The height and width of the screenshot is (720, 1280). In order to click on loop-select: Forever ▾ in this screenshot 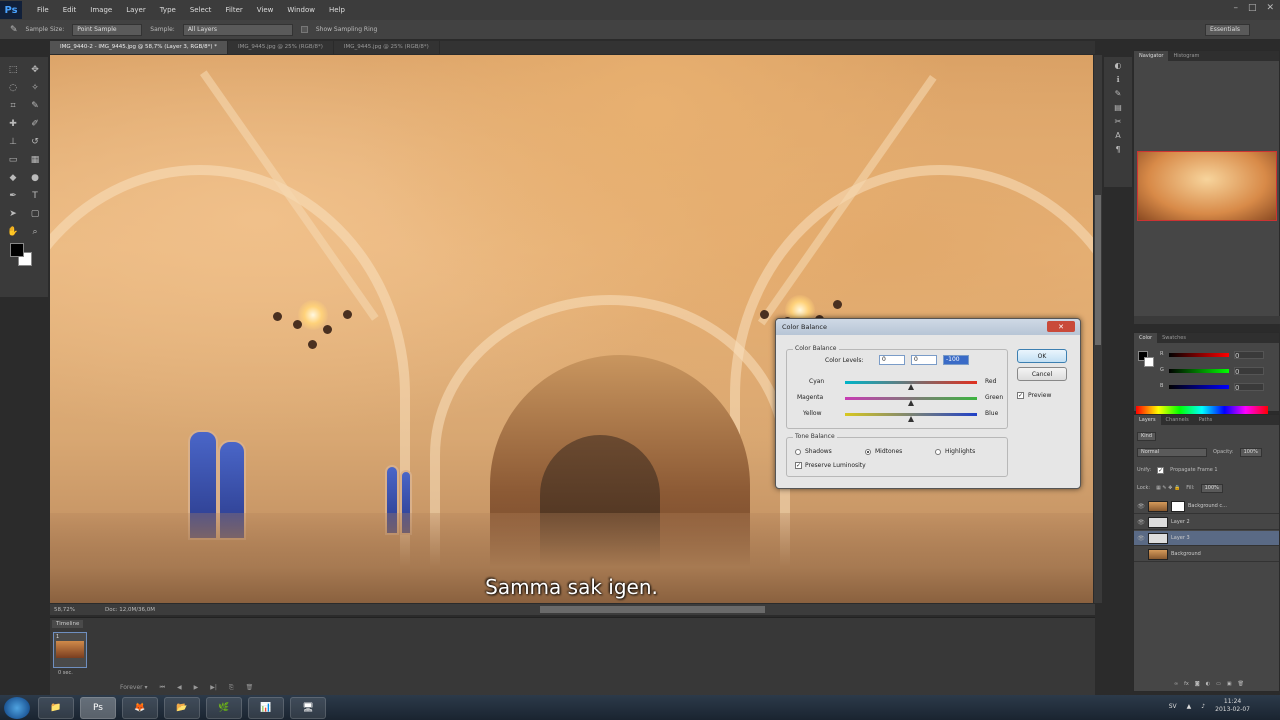, I will do `click(134, 688)`.